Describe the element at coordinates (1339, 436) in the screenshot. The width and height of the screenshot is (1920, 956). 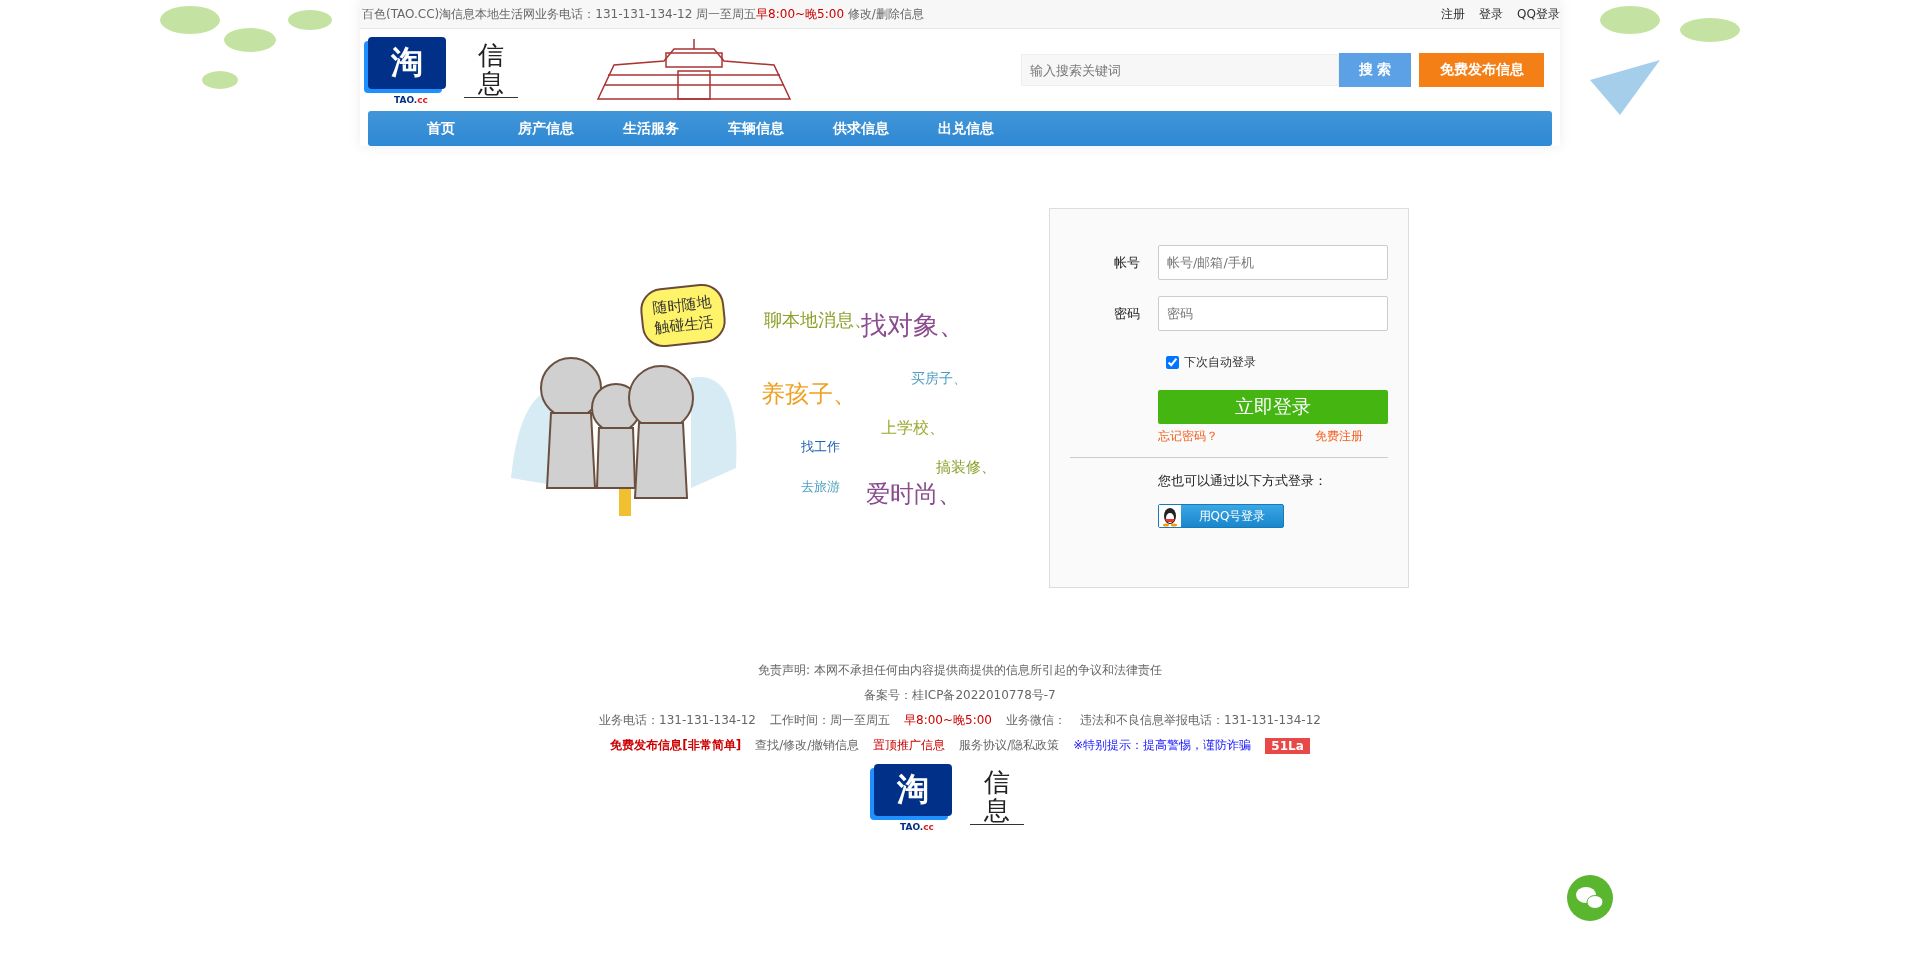
I see `register-link: 免费注册` at that location.